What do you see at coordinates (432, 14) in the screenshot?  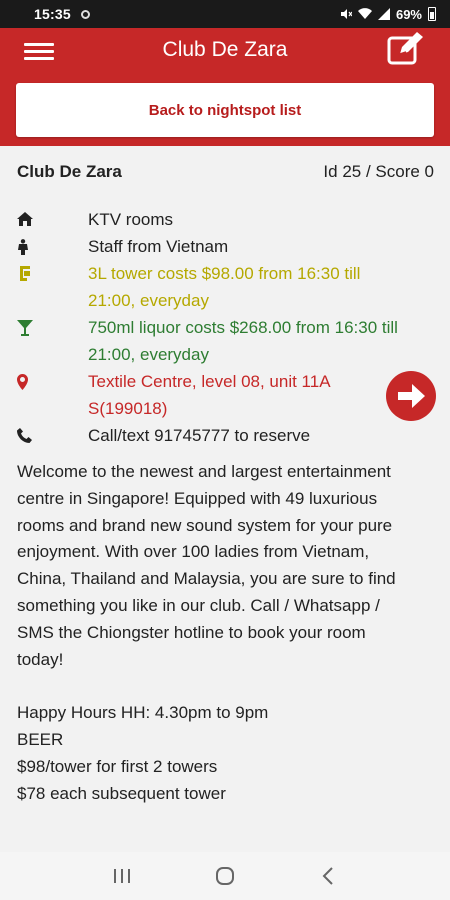 I see `battery-icon` at bounding box center [432, 14].